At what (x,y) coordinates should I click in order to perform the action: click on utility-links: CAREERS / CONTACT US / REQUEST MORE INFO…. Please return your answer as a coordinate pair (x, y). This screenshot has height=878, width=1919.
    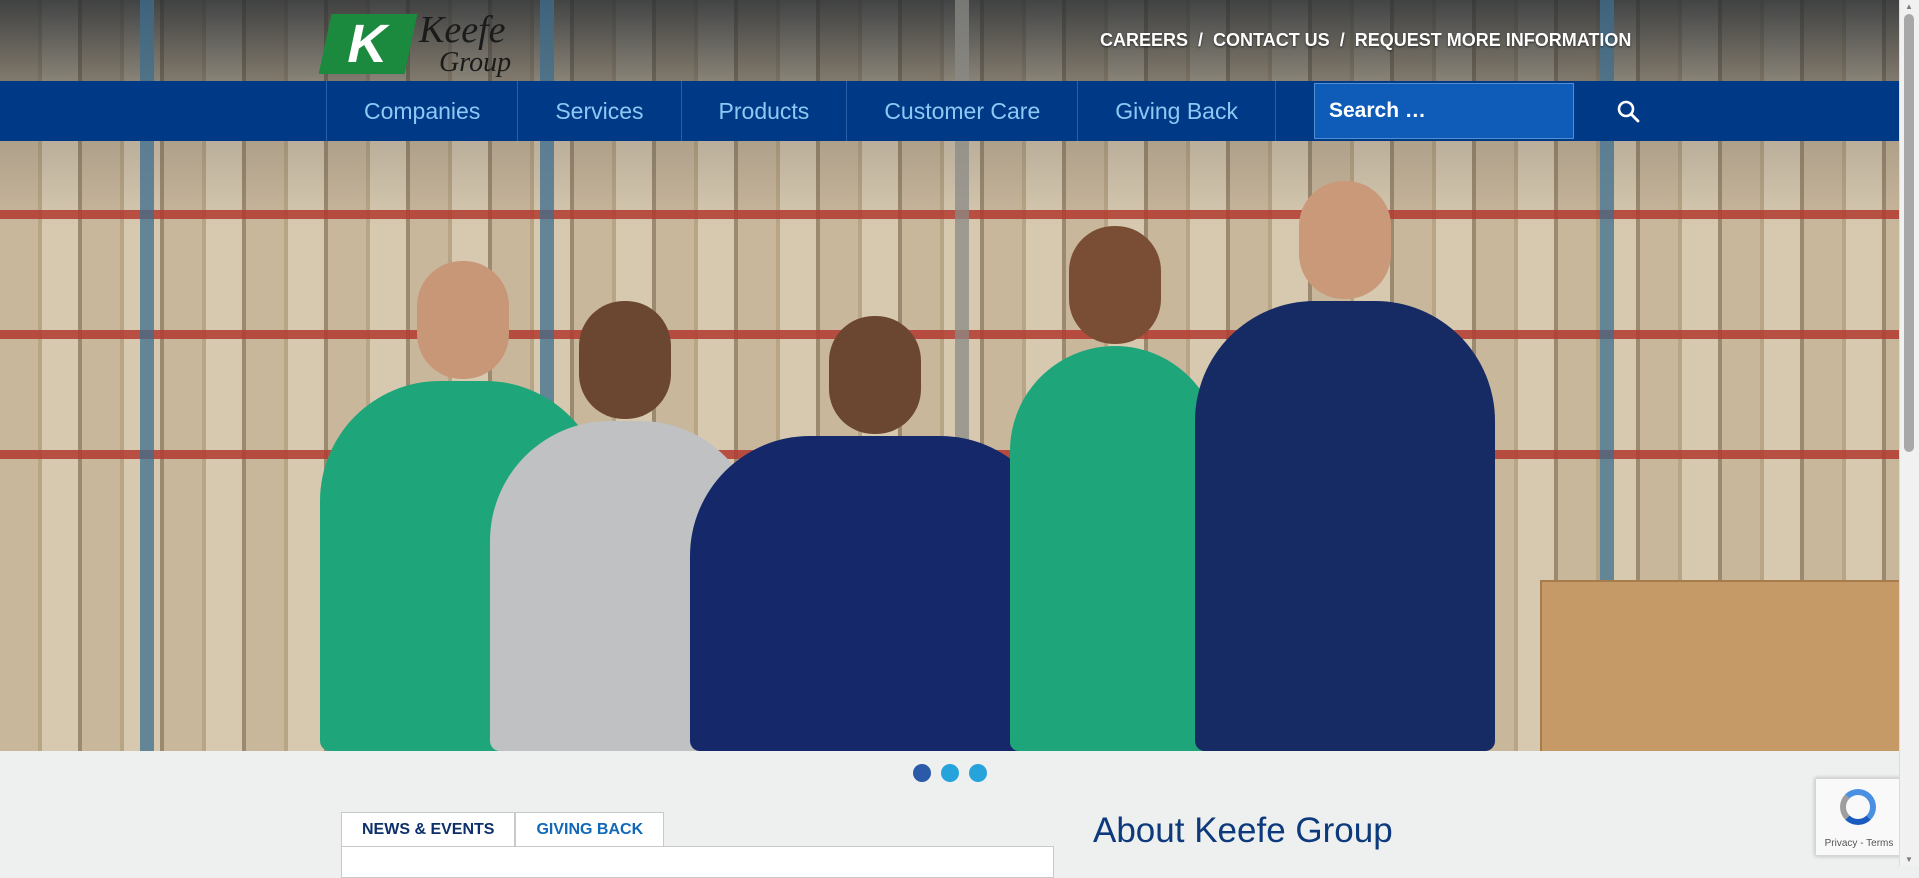
    Looking at the image, I should click on (1365, 40).